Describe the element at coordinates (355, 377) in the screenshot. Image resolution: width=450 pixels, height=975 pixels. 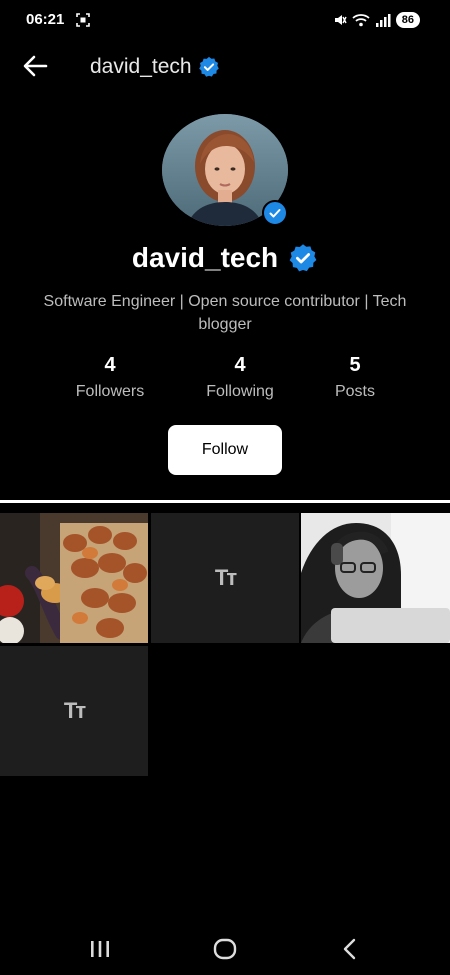
I see `stat-posts: 5 Posts` at that location.